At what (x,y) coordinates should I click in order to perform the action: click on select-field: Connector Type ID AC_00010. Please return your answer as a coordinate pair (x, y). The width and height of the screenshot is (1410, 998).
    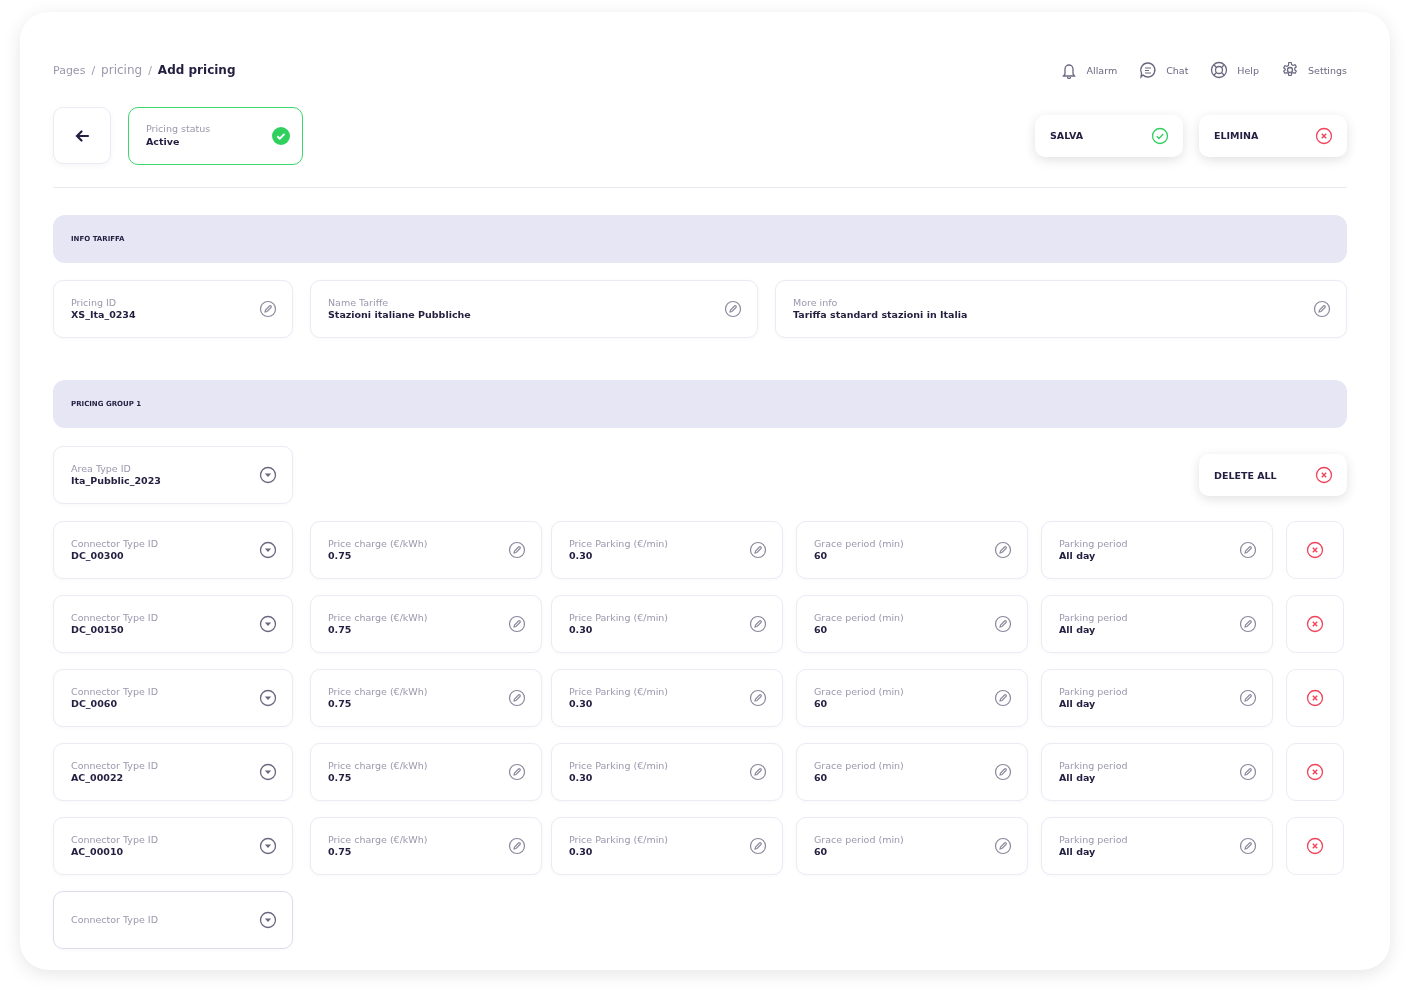
    Looking at the image, I should click on (173, 846).